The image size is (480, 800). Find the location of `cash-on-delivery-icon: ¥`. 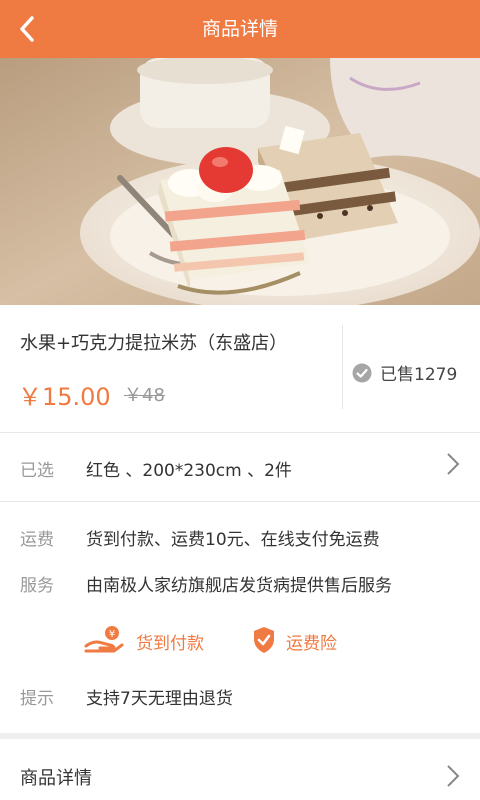

cash-on-delivery-icon: ¥ is located at coordinates (104, 639).